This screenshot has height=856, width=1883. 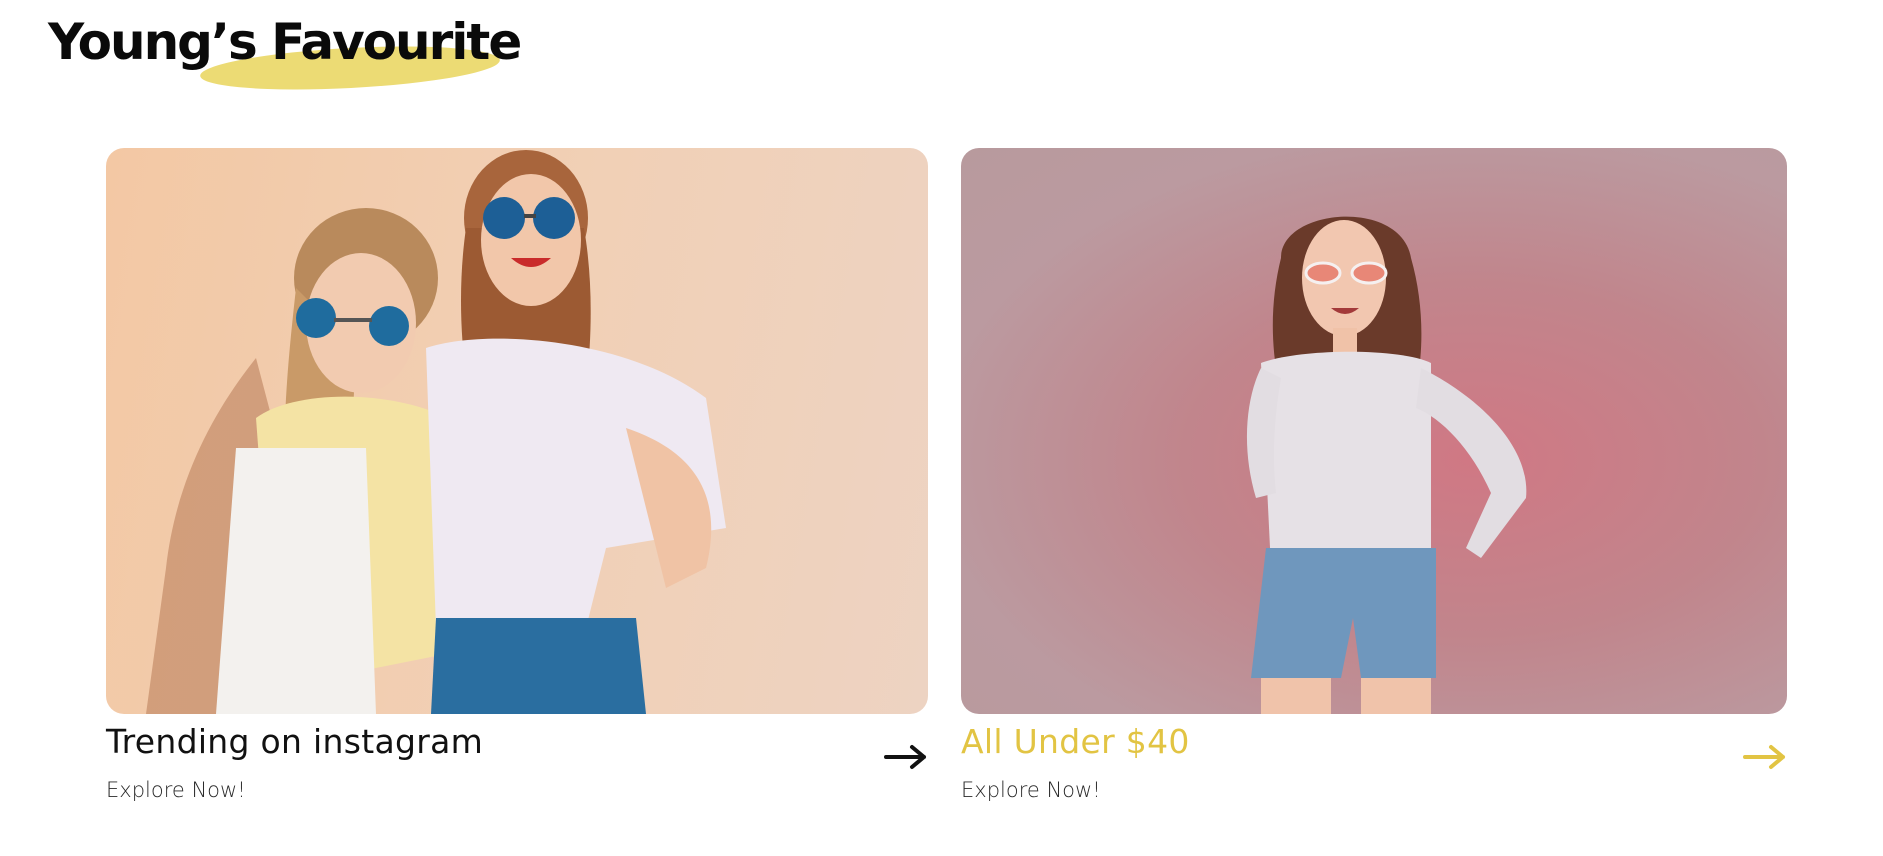 What do you see at coordinates (1075, 741) in the screenshot?
I see `card-title: All Under $40` at bounding box center [1075, 741].